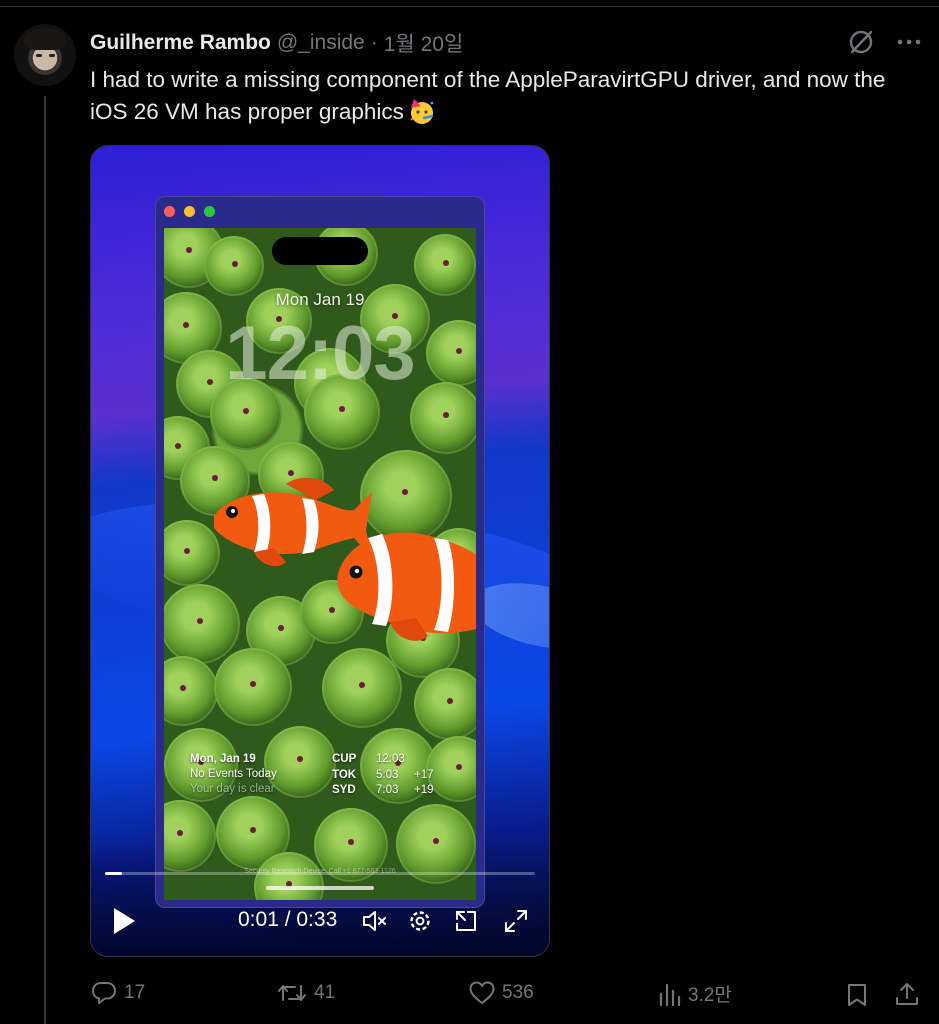 This screenshot has height=1024, width=939. What do you see at coordinates (189, 211) in the screenshot?
I see `minimize-light-icon` at bounding box center [189, 211].